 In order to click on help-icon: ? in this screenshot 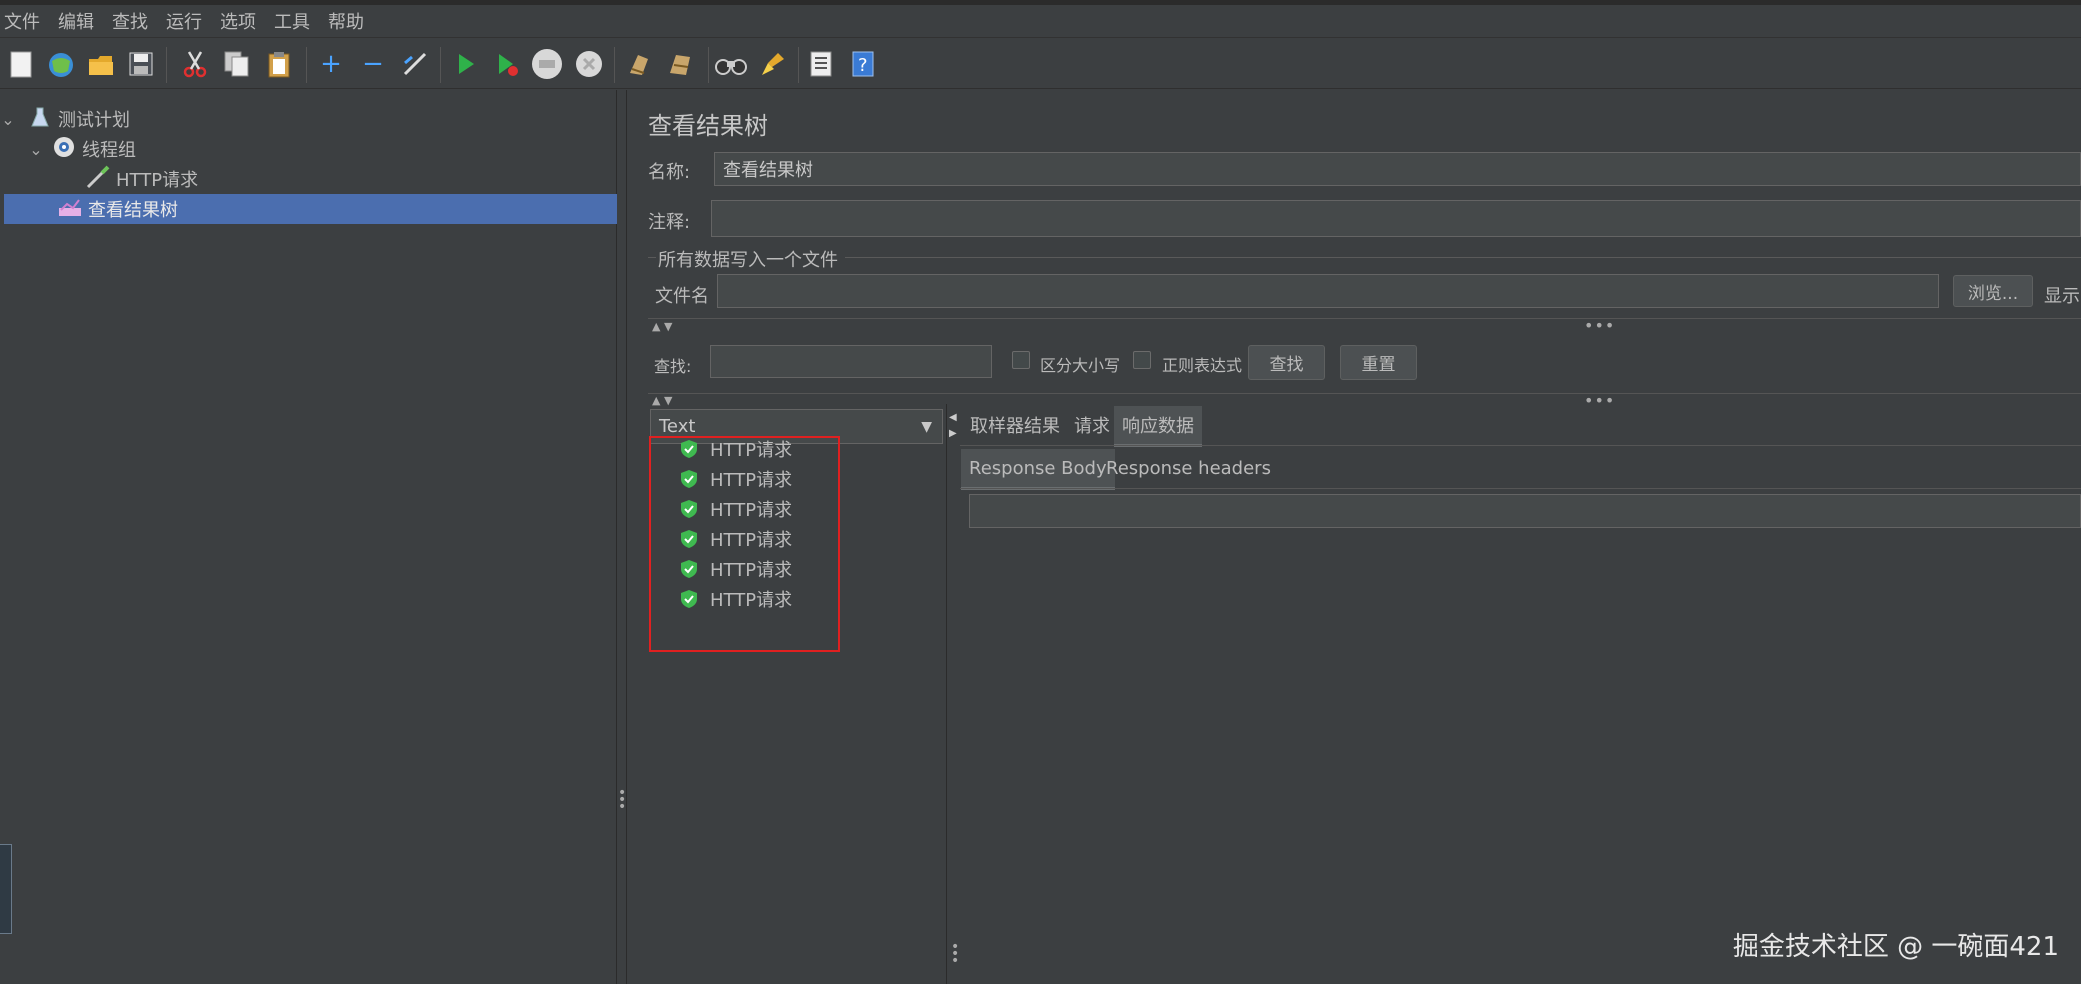, I will do `click(863, 64)`.